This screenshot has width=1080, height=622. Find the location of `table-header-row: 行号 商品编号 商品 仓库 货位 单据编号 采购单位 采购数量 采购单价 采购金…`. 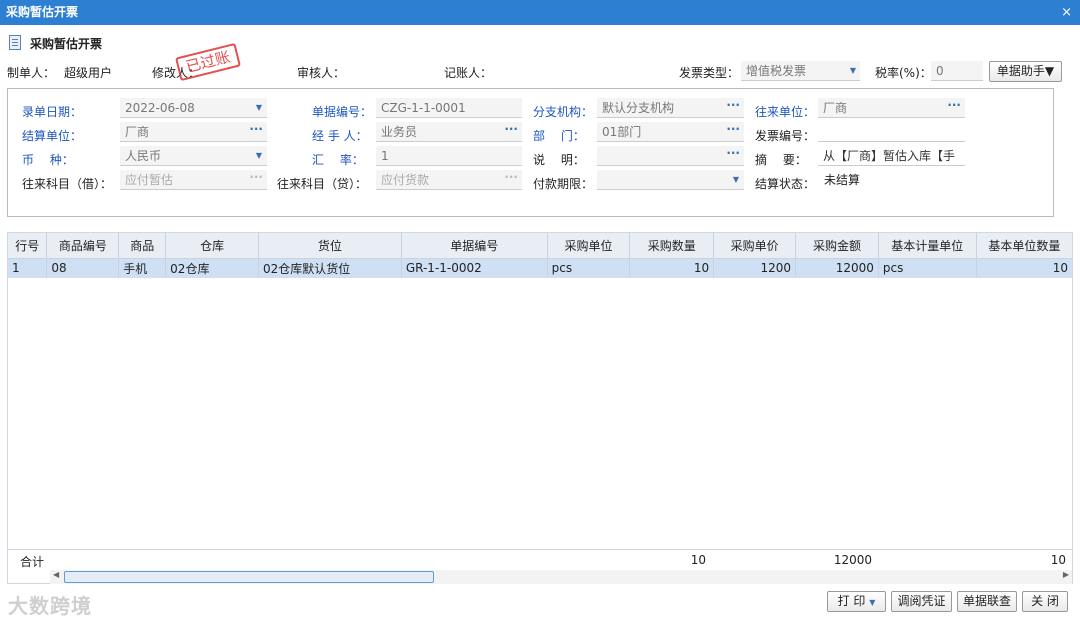

table-header-row: 行号 商品编号 商品 仓库 货位 单据编号 采购单位 采购数量 采购单价 采购金… is located at coordinates (540, 246).